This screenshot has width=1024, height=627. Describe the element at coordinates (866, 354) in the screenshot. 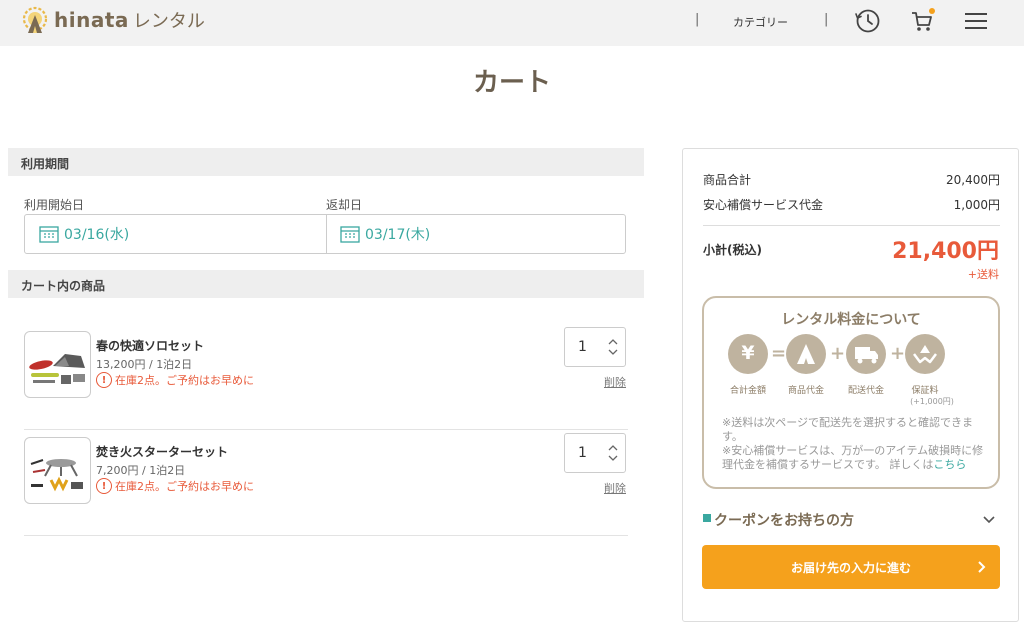

I see `delivery-truck-icon` at that location.